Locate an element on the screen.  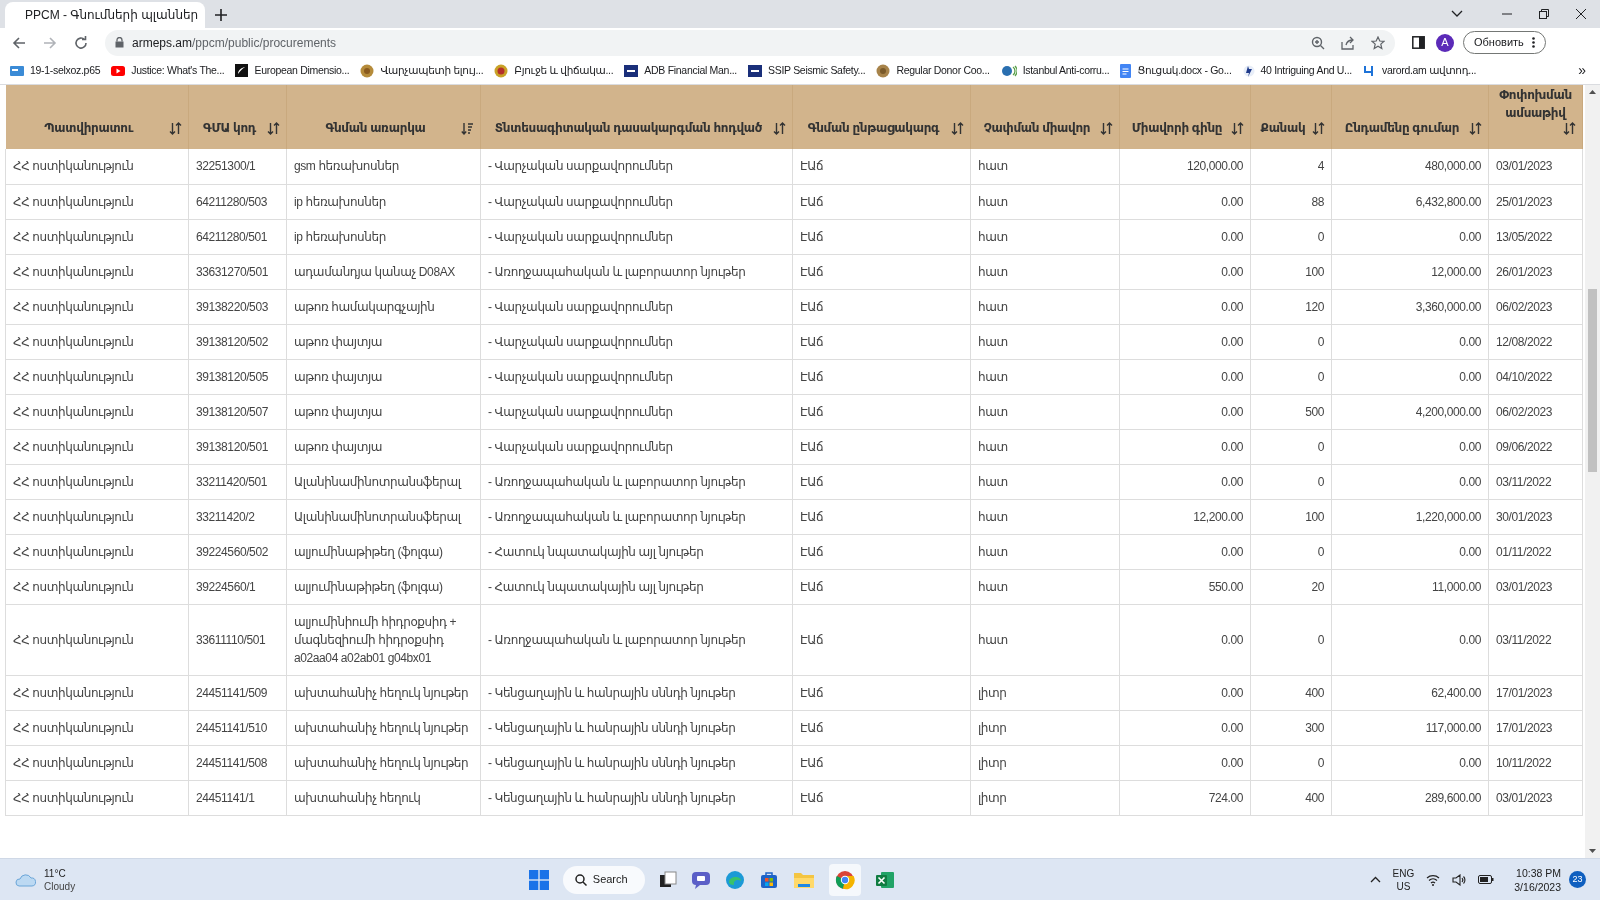
table-cell: 480,000.00 is located at coordinates (1410, 166).